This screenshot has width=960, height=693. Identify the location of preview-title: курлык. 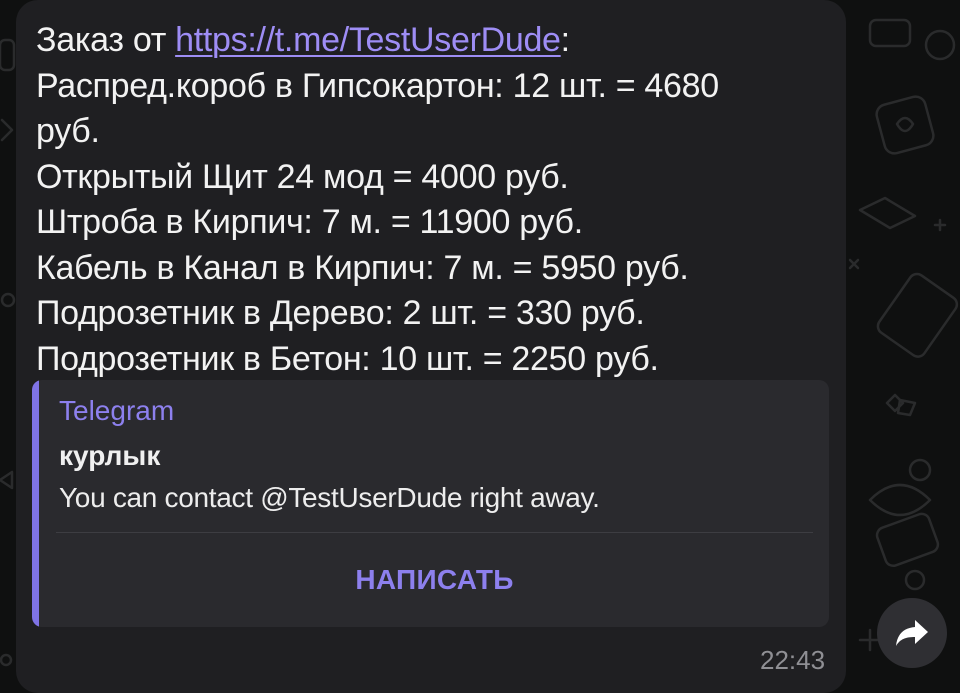
(110, 455).